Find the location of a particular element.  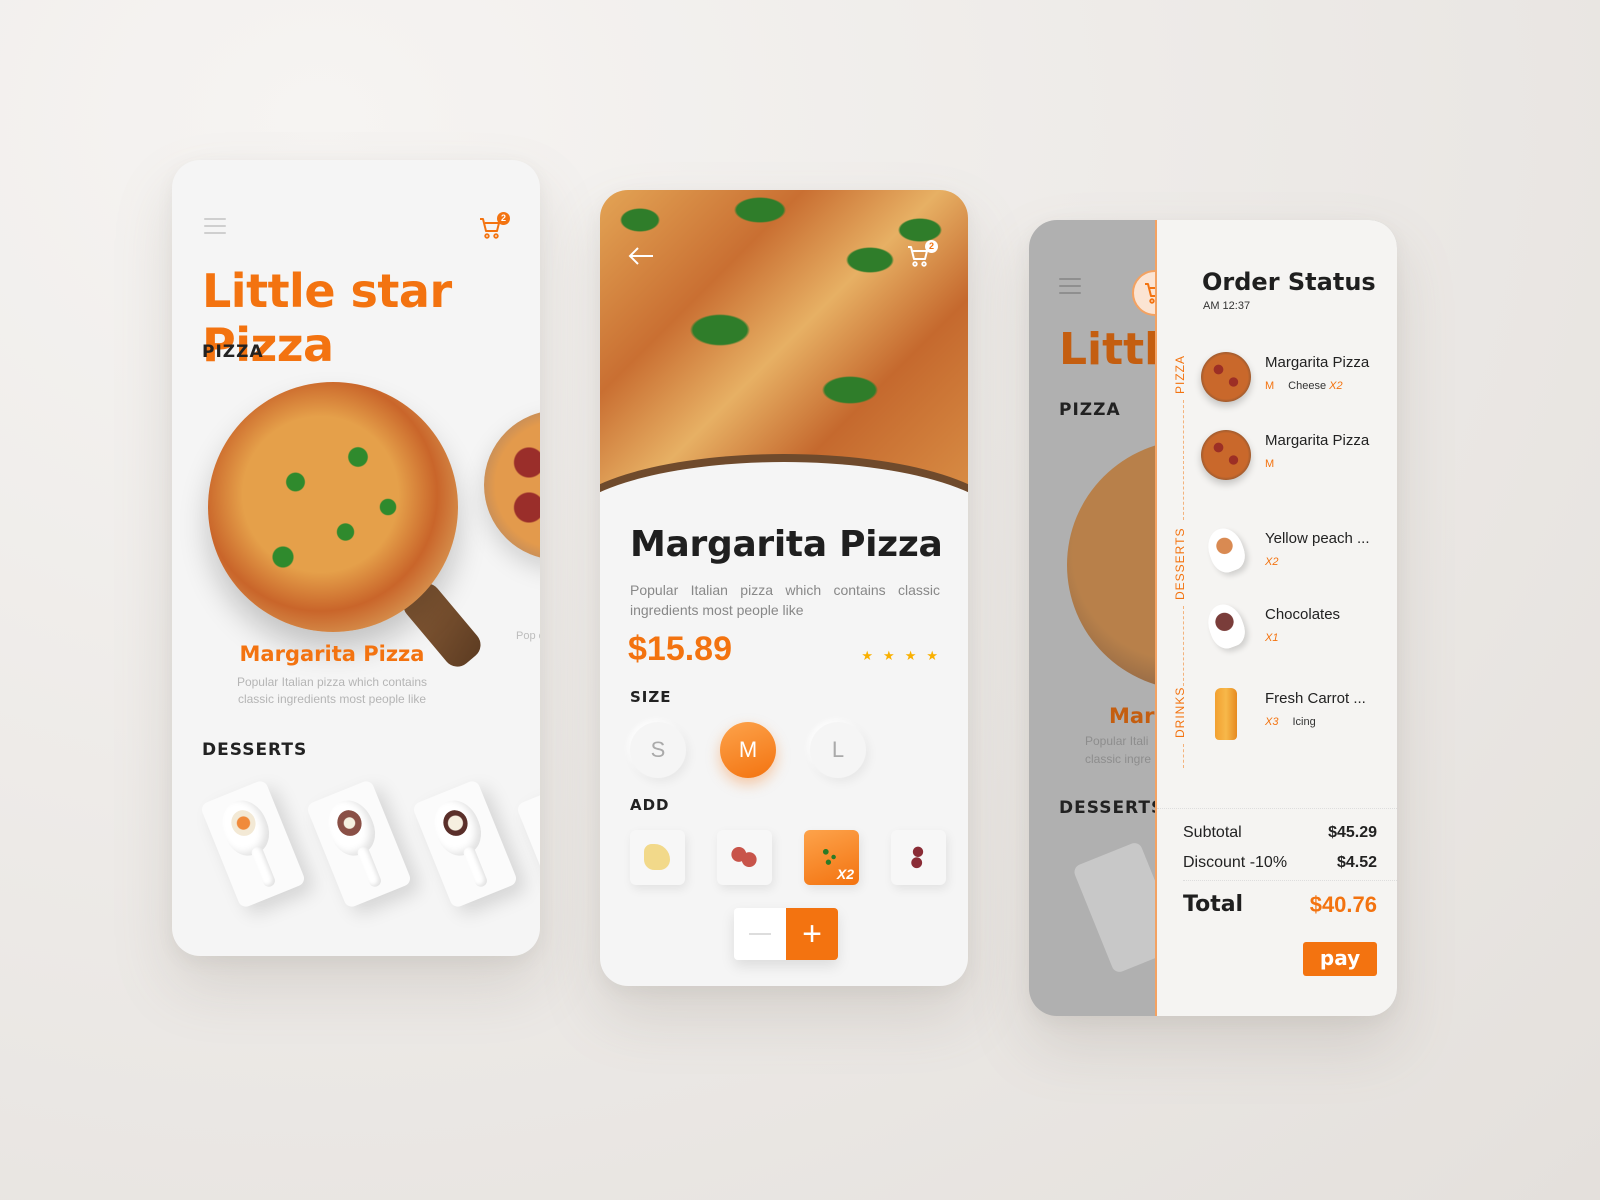

back-button is located at coordinates (641, 256).